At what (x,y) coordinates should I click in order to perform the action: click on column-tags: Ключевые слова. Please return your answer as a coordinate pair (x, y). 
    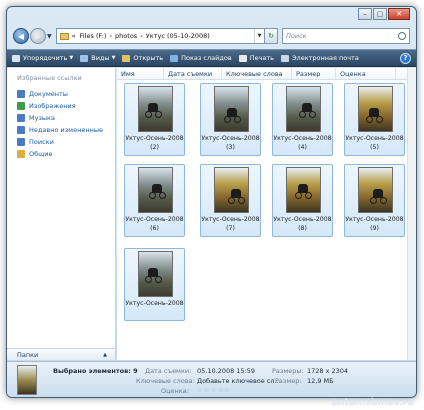
    Looking at the image, I should click on (257, 73).